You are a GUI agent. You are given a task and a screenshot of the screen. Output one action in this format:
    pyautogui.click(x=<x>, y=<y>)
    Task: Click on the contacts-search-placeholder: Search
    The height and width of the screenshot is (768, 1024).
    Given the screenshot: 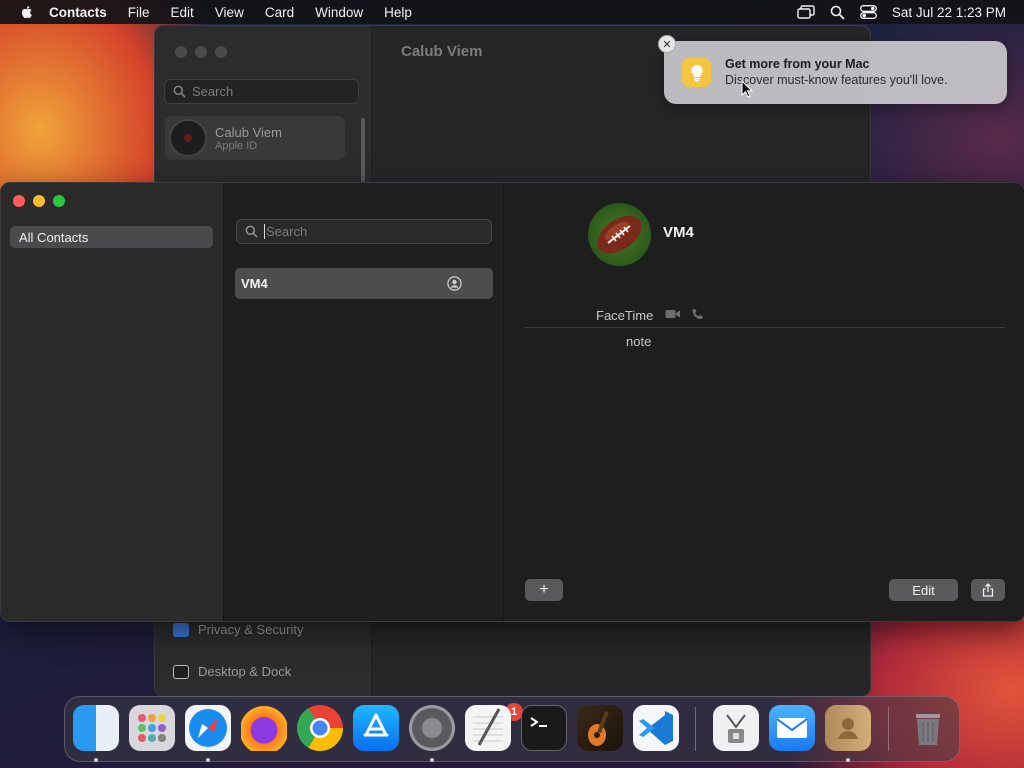 What is the action you would take?
    pyautogui.click(x=287, y=231)
    